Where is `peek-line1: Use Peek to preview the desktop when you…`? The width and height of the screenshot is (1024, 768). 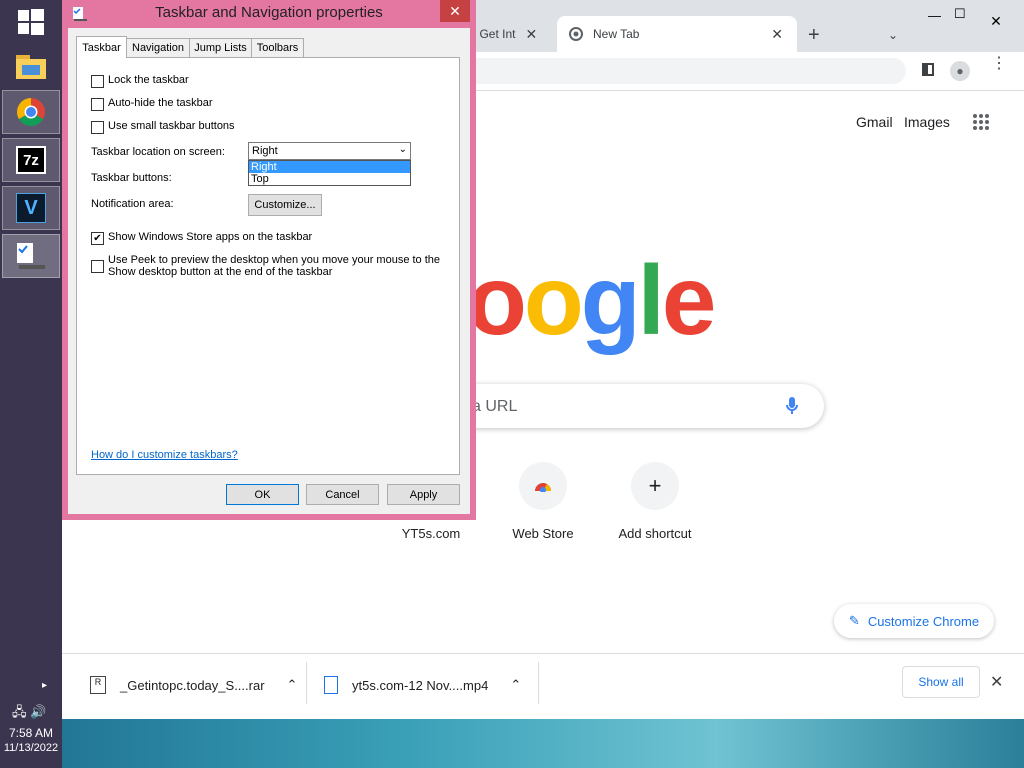
peek-line1: Use Peek to preview the desktop when you… is located at coordinates (274, 260).